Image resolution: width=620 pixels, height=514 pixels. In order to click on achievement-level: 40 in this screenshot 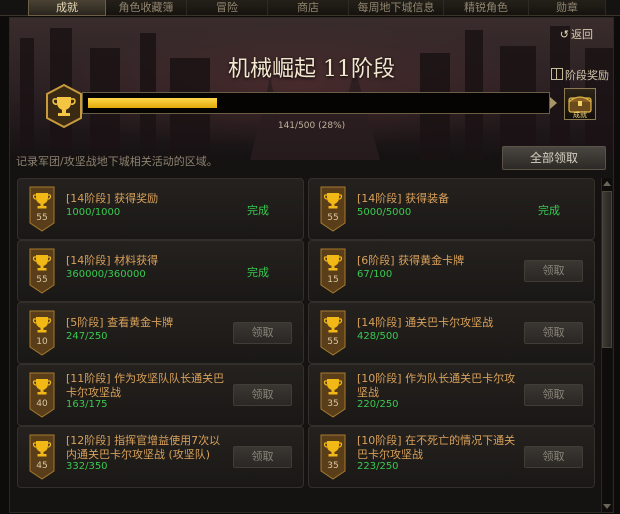, I will do `click(42, 404)`.